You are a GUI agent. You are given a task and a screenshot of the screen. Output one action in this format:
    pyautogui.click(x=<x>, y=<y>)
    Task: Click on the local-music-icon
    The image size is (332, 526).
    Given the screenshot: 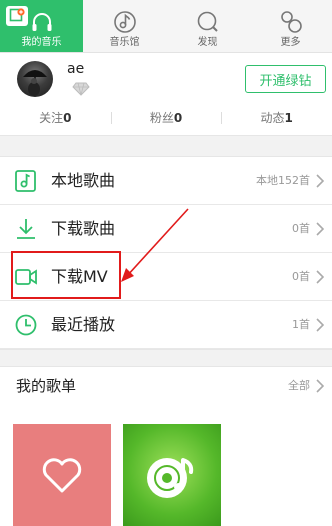 What is the action you would take?
    pyautogui.click(x=25, y=181)
    